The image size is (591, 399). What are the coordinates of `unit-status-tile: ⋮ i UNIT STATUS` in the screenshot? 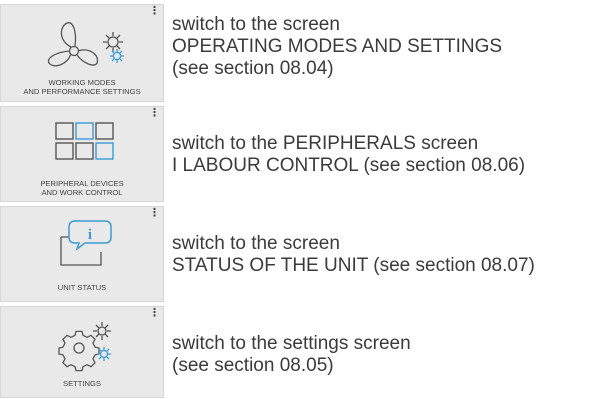 It's located at (82, 254).